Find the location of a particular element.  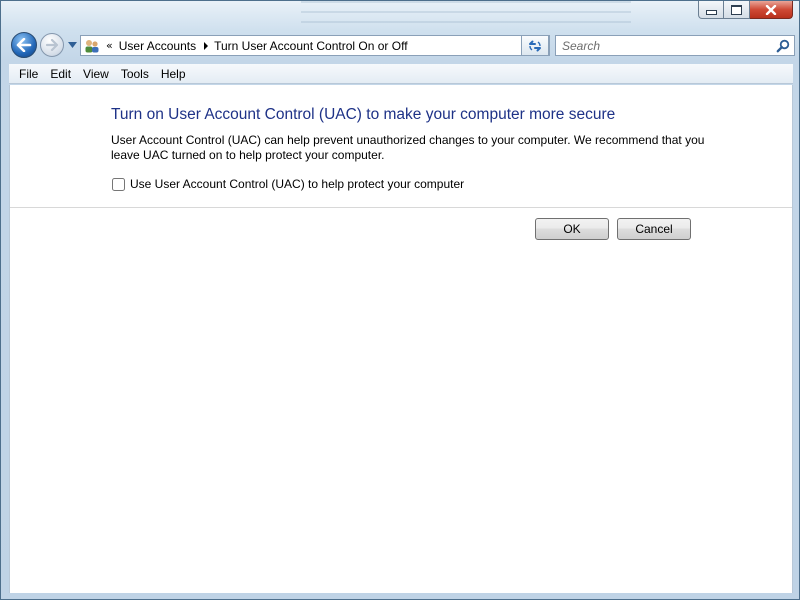

forward-button is located at coordinates (52, 45).